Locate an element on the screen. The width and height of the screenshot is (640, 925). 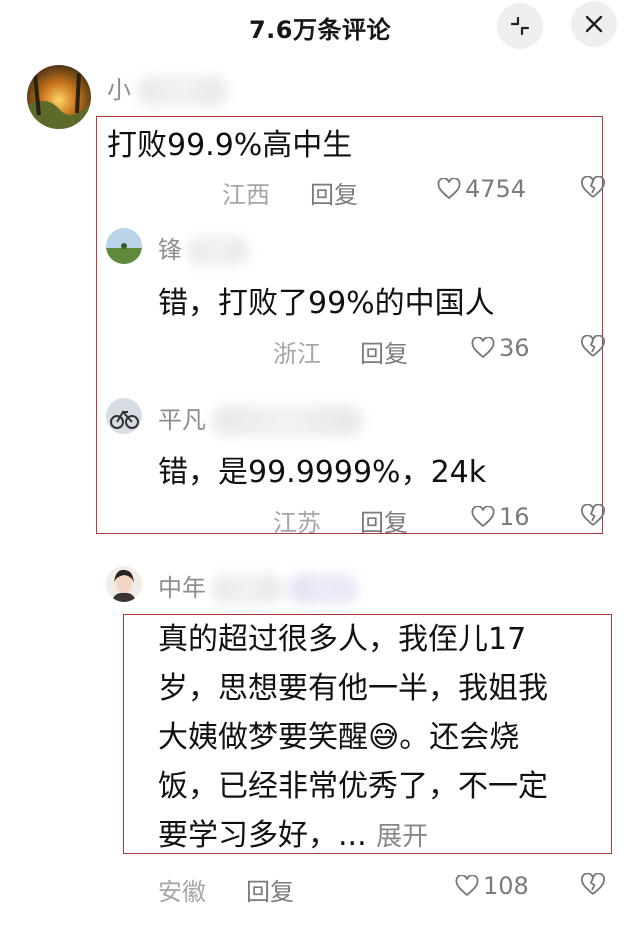
page-title: 7.6万条评论 is located at coordinates (319, 30).